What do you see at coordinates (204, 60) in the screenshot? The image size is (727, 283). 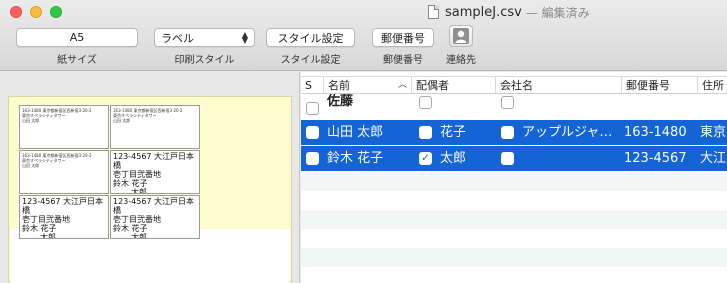 I see `print-style-label: 印刷スタイル` at bounding box center [204, 60].